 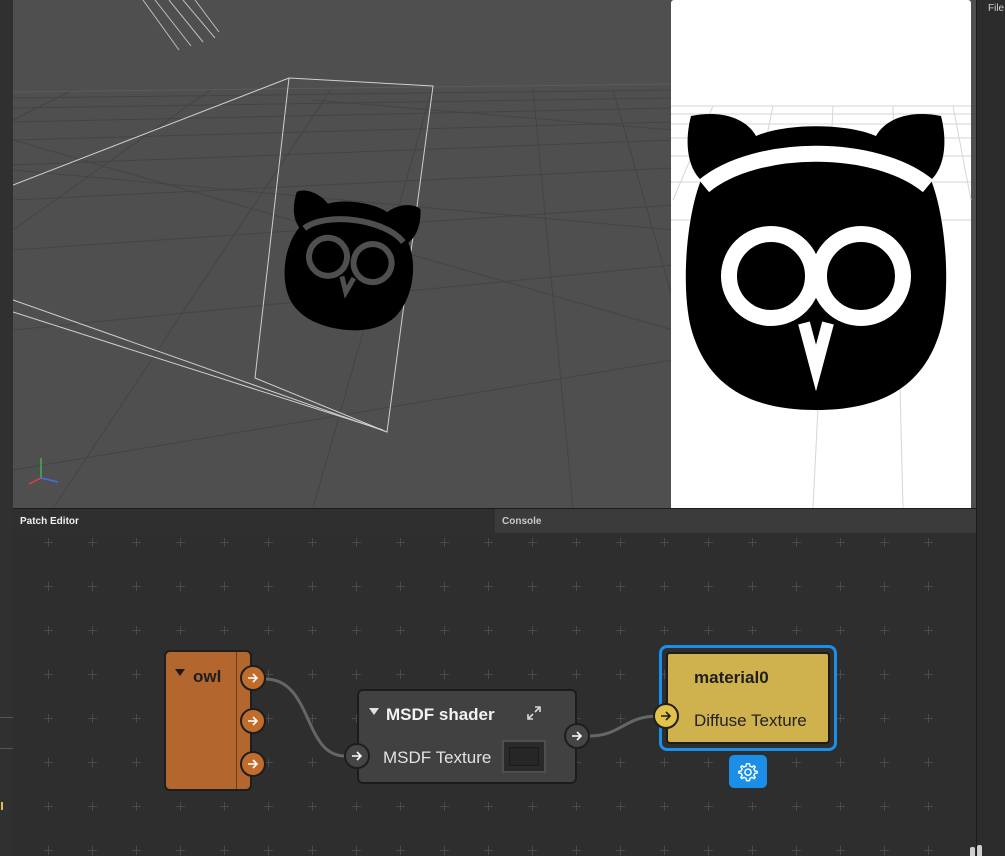 I want to click on file-menu: File, so click(x=996, y=8).